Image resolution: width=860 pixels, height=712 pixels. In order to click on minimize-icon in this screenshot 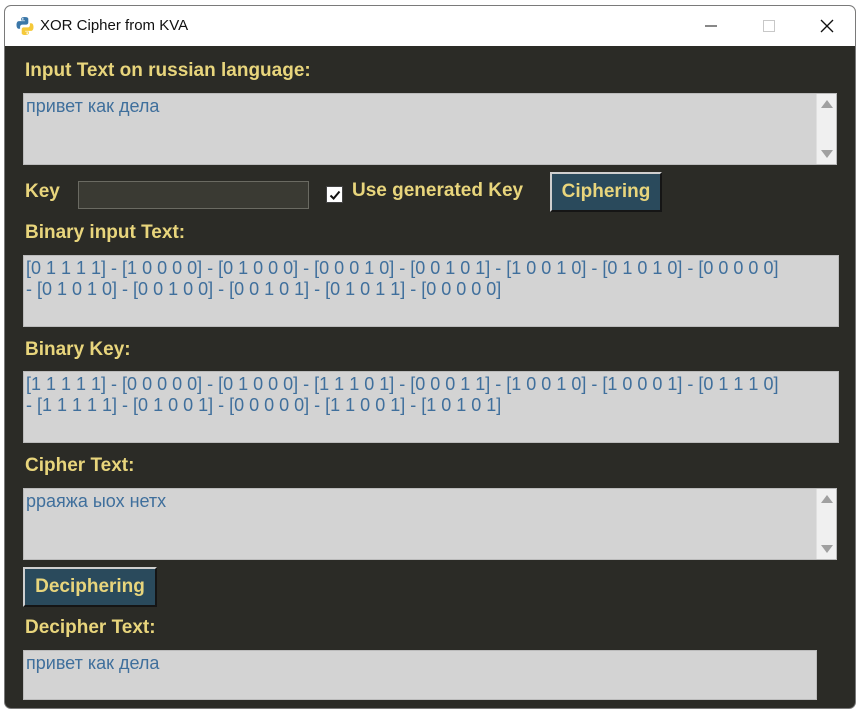, I will do `click(711, 26)`.